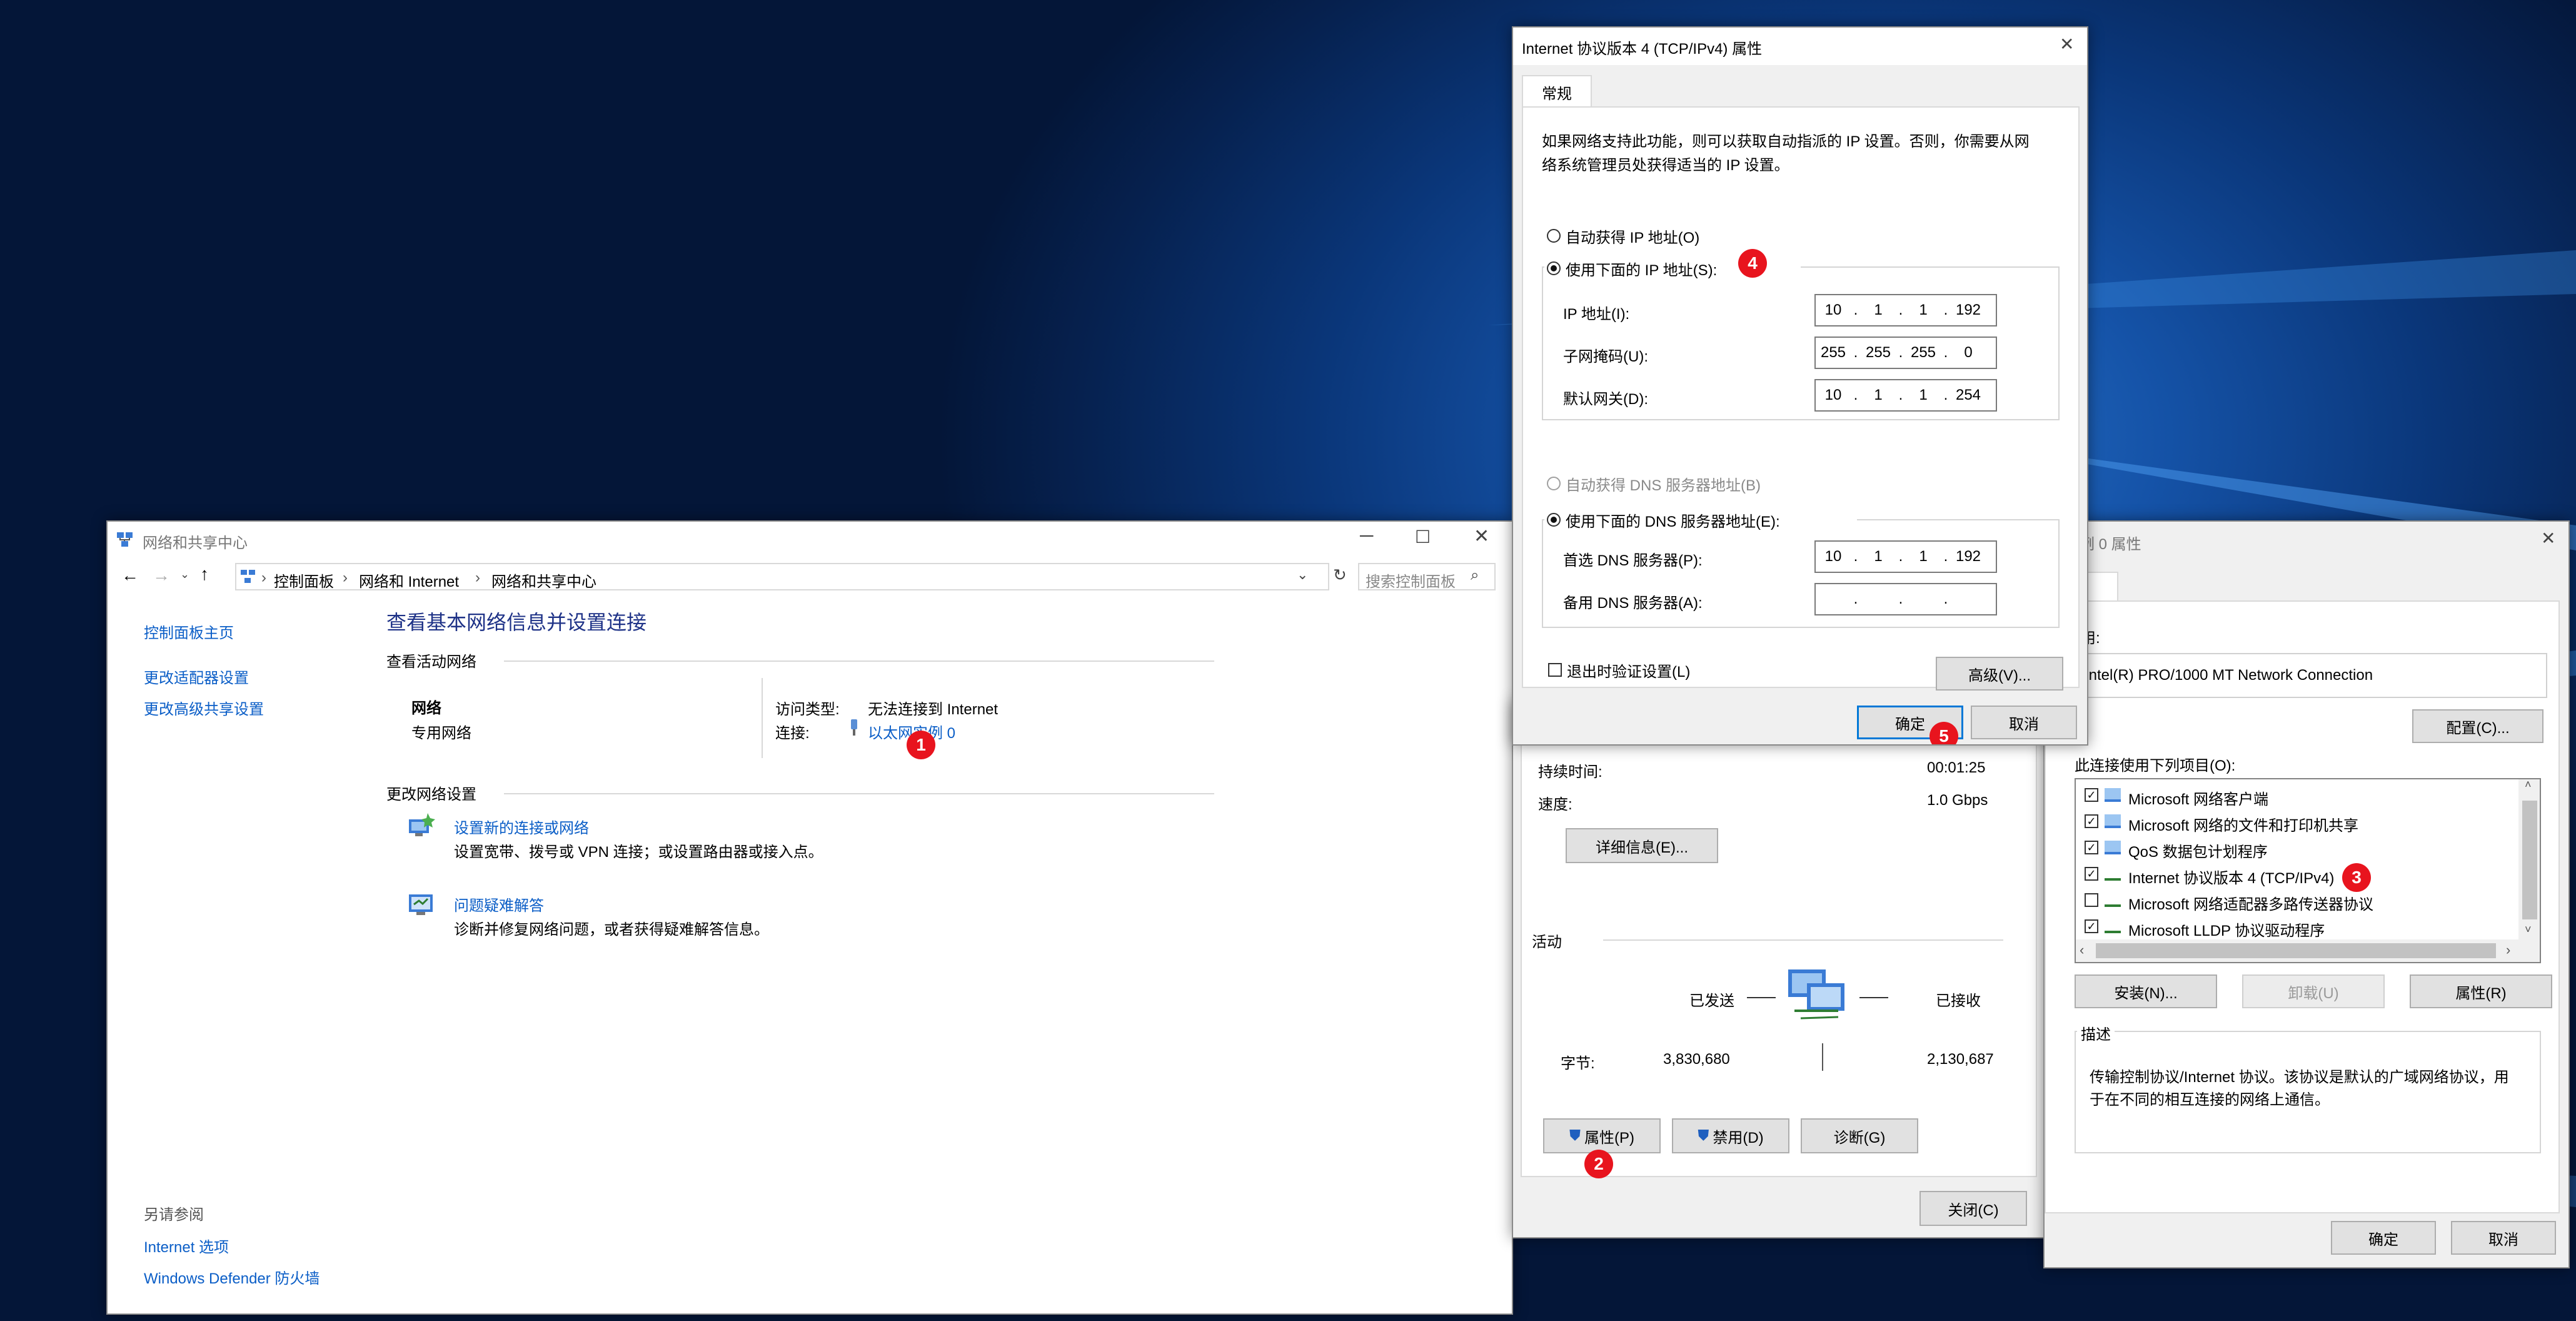  What do you see at coordinates (1554, 268) in the screenshot?
I see `manual-ip-radio` at bounding box center [1554, 268].